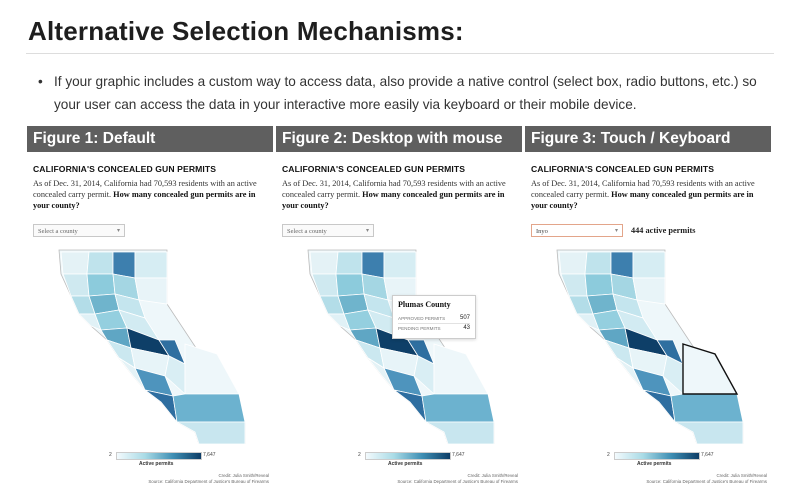  What do you see at coordinates (246, 31) in the screenshot?
I see `slide-title: Alternative Selection Mechanisms:` at bounding box center [246, 31].